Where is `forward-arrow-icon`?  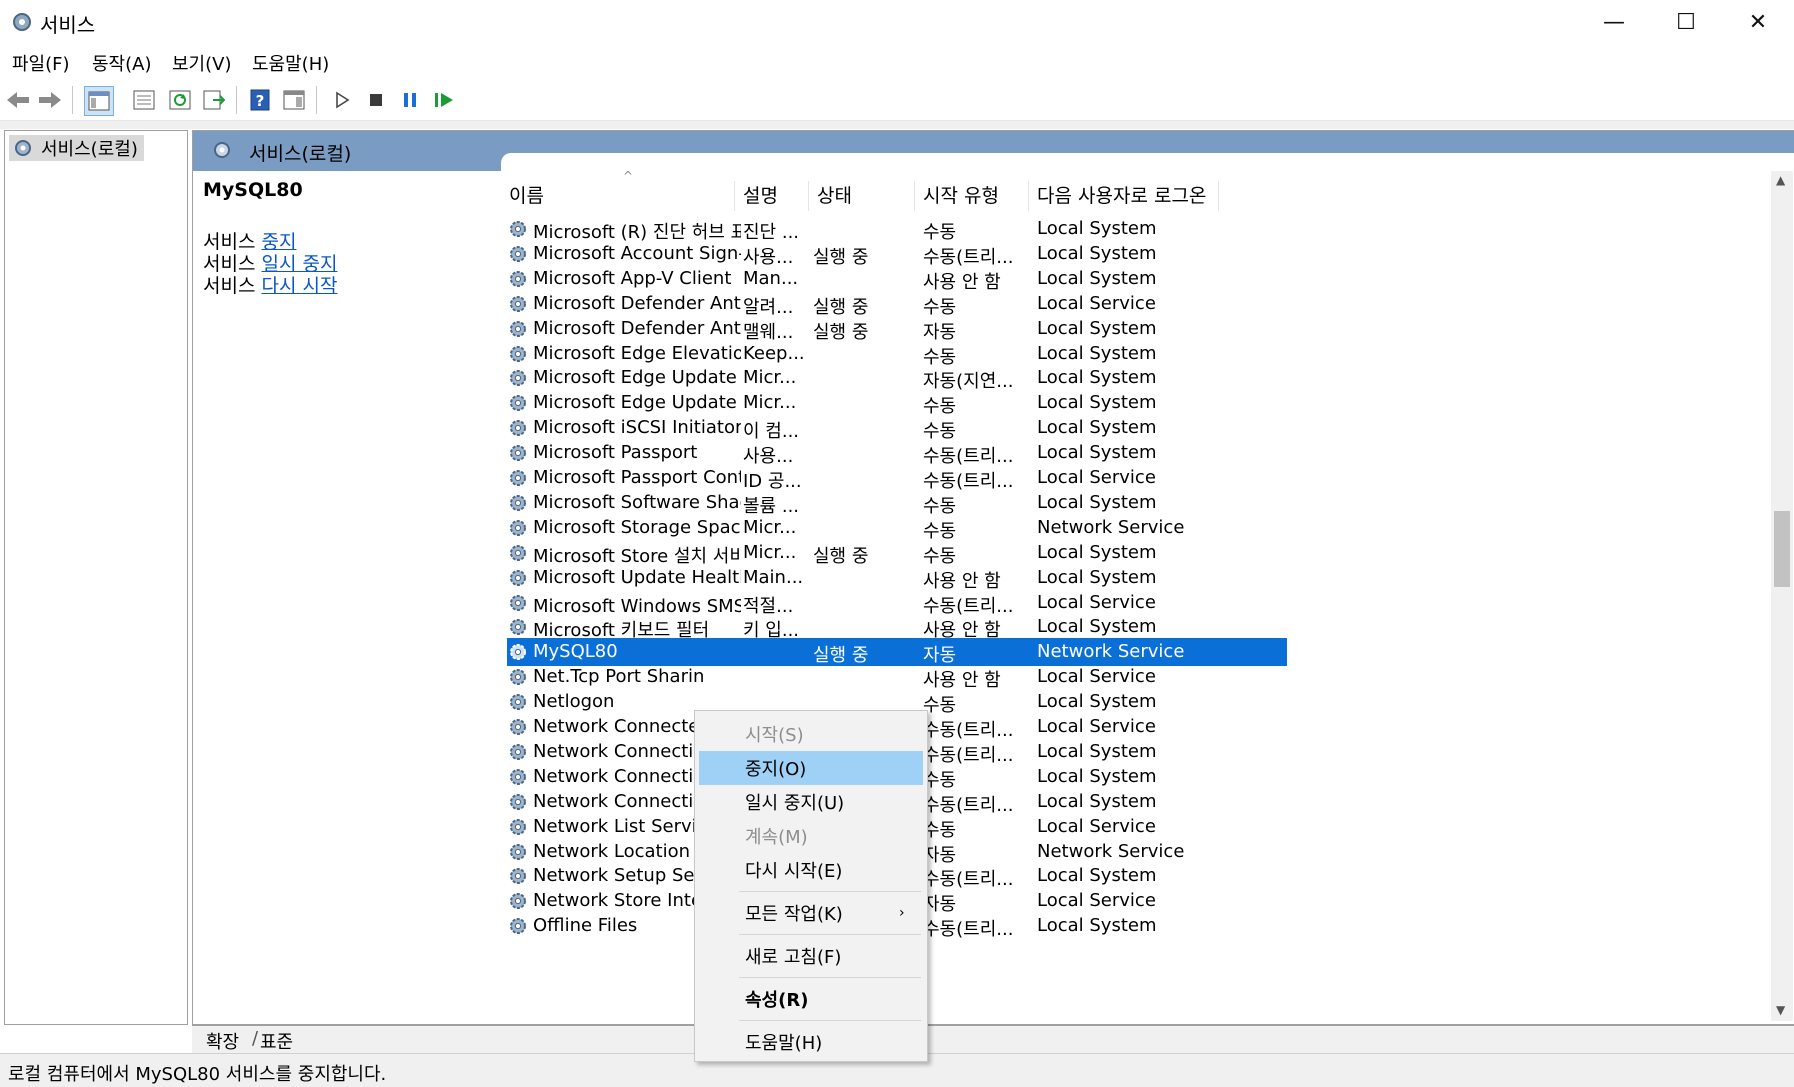 forward-arrow-icon is located at coordinates (50, 100).